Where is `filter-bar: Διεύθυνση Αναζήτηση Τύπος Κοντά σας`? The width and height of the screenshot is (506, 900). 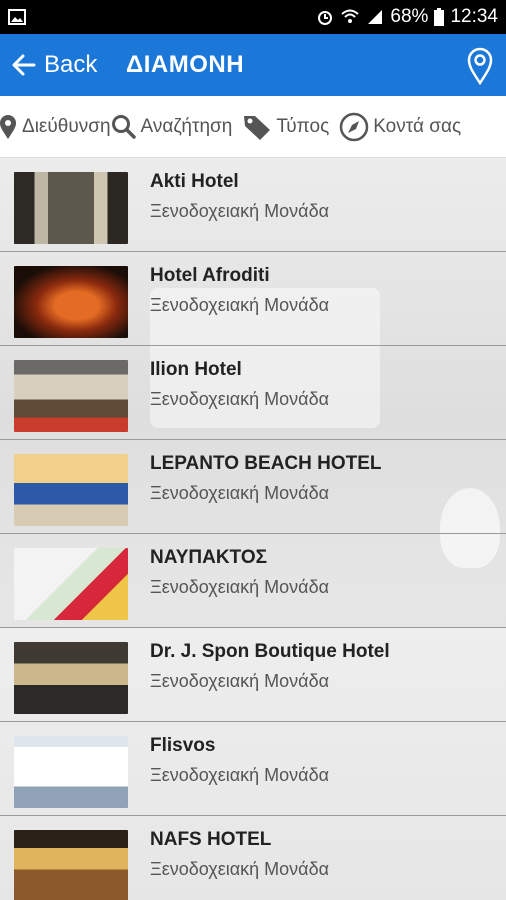
filter-bar: Διεύθυνση Αναζήτηση Τύπος Κοντά σας is located at coordinates (253, 127).